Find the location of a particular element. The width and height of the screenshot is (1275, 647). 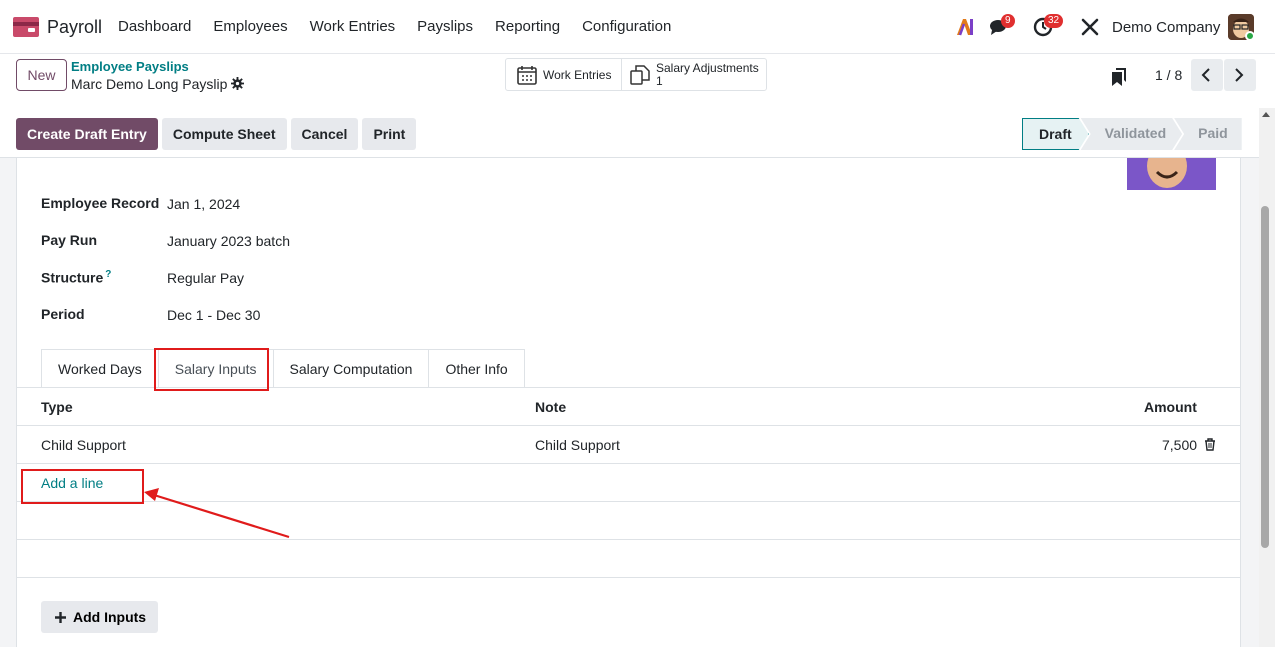

tab-salary-inputs: Salary Inputs is located at coordinates (215, 368).